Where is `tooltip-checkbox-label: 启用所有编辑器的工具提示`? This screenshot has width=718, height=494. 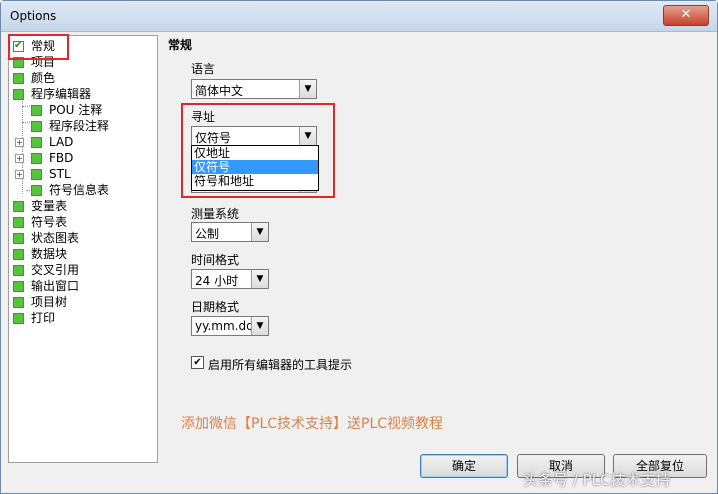 tooltip-checkbox-label: 启用所有编辑器的工具提示 is located at coordinates (280, 364).